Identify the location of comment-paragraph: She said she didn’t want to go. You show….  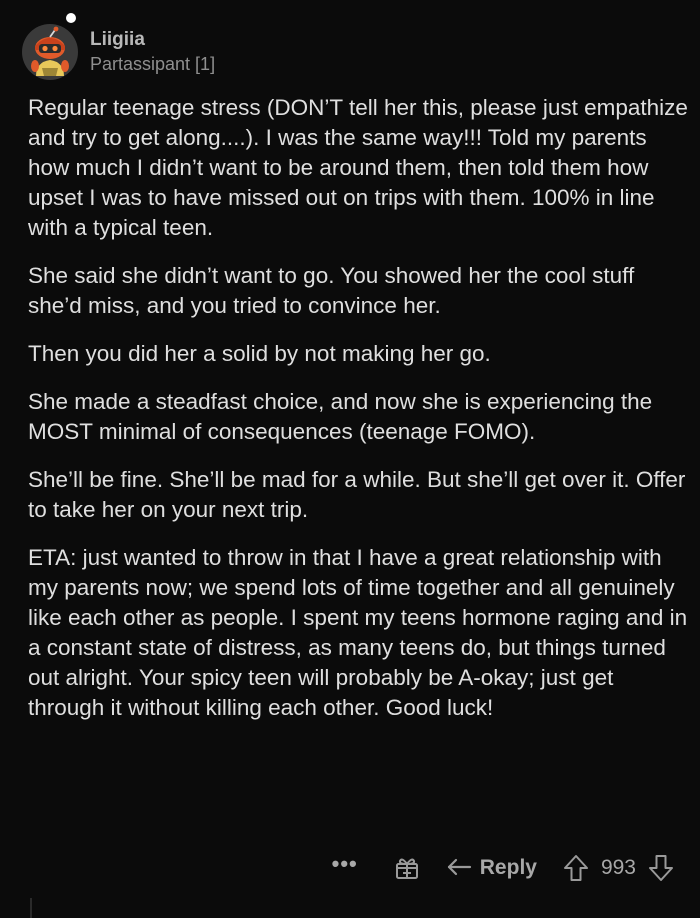
(331, 290).